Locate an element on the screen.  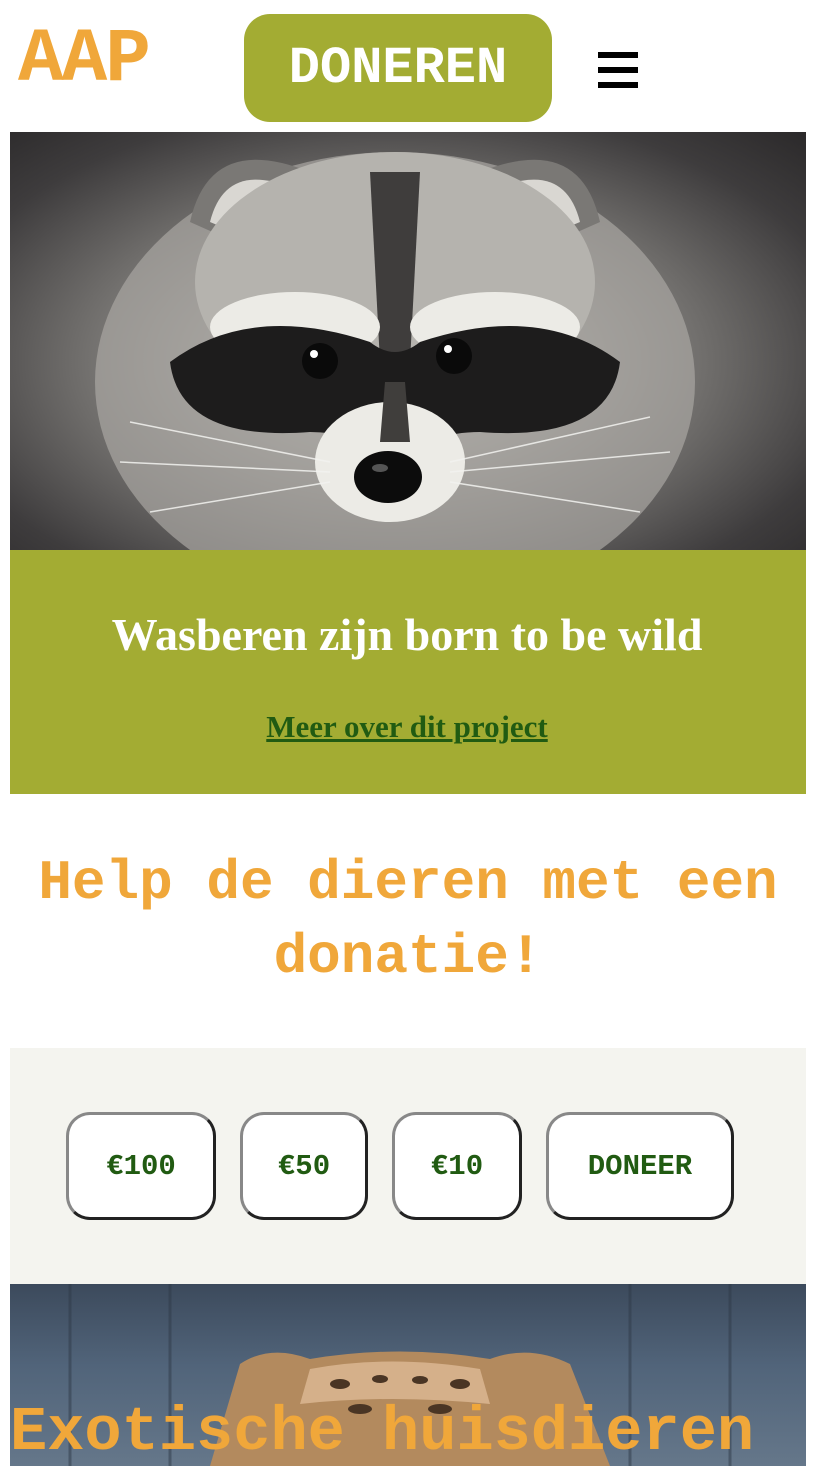
amount-10-button: €10 is located at coordinates (457, 1166).